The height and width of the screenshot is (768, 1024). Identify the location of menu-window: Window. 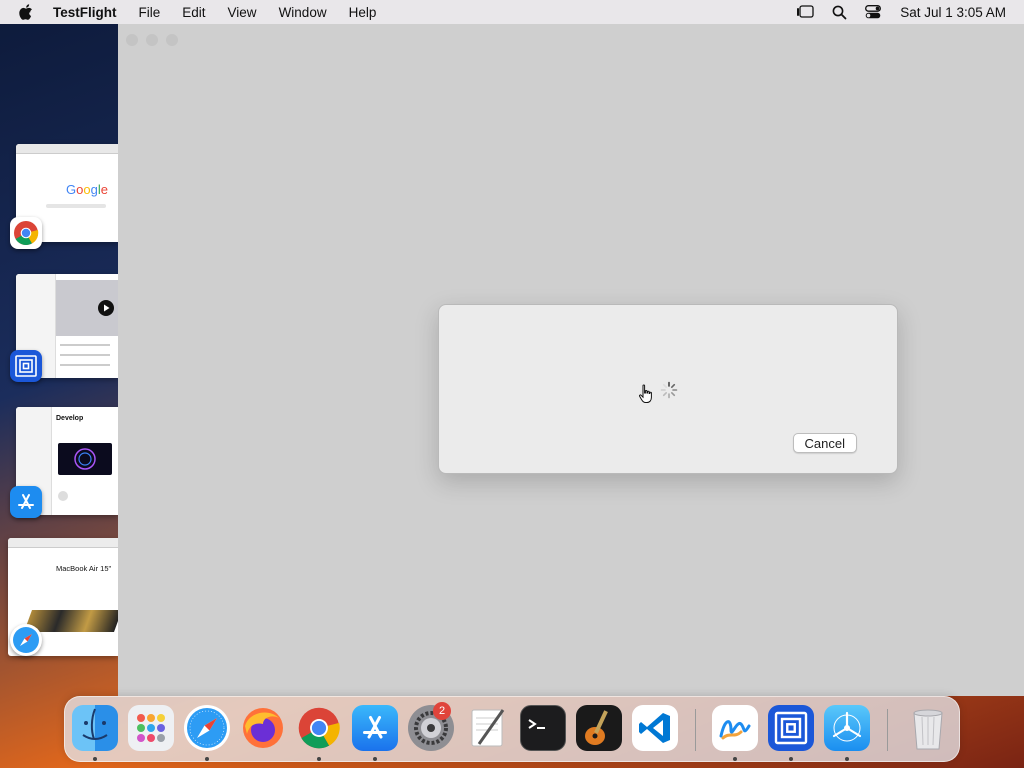
(303, 12).